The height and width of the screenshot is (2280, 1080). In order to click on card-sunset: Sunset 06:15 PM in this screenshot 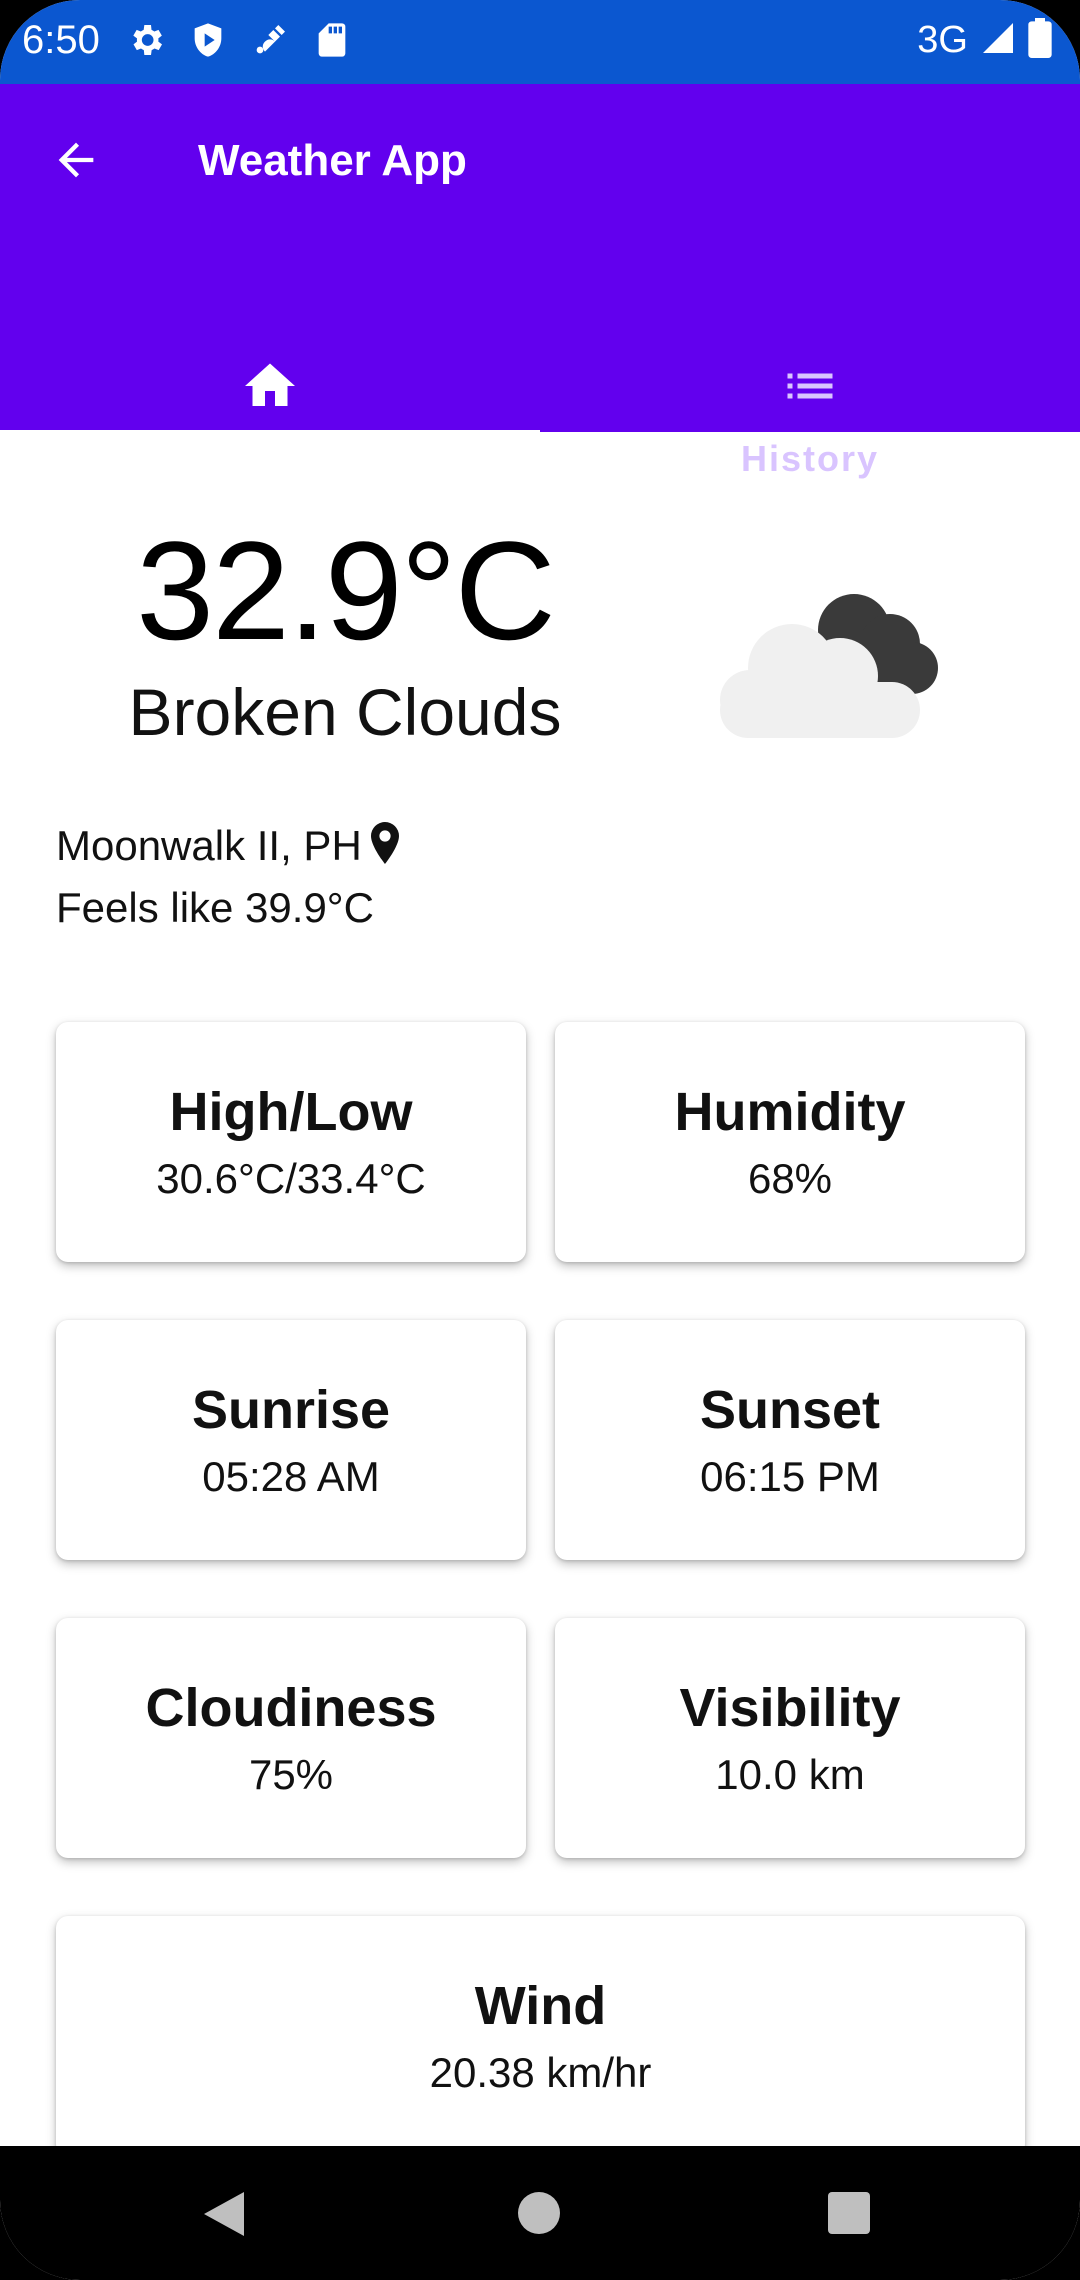, I will do `click(790, 1440)`.